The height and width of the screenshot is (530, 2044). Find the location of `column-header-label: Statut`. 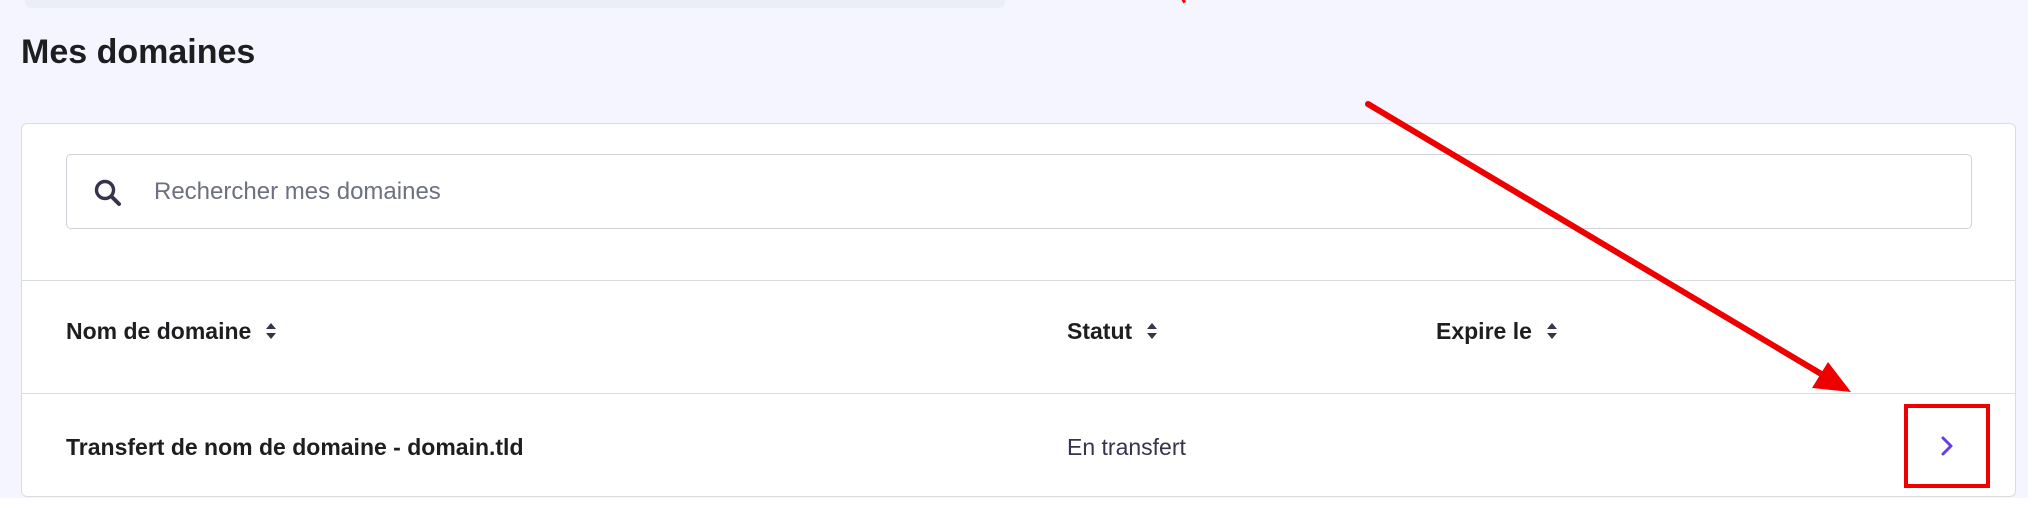

column-header-label: Statut is located at coordinates (1100, 331).